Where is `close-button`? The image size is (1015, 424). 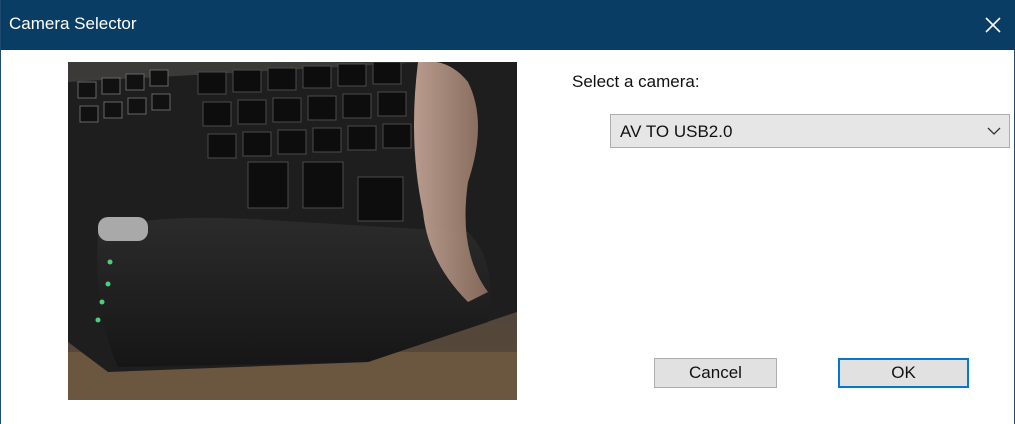 close-button is located at coordinates (992, 25).